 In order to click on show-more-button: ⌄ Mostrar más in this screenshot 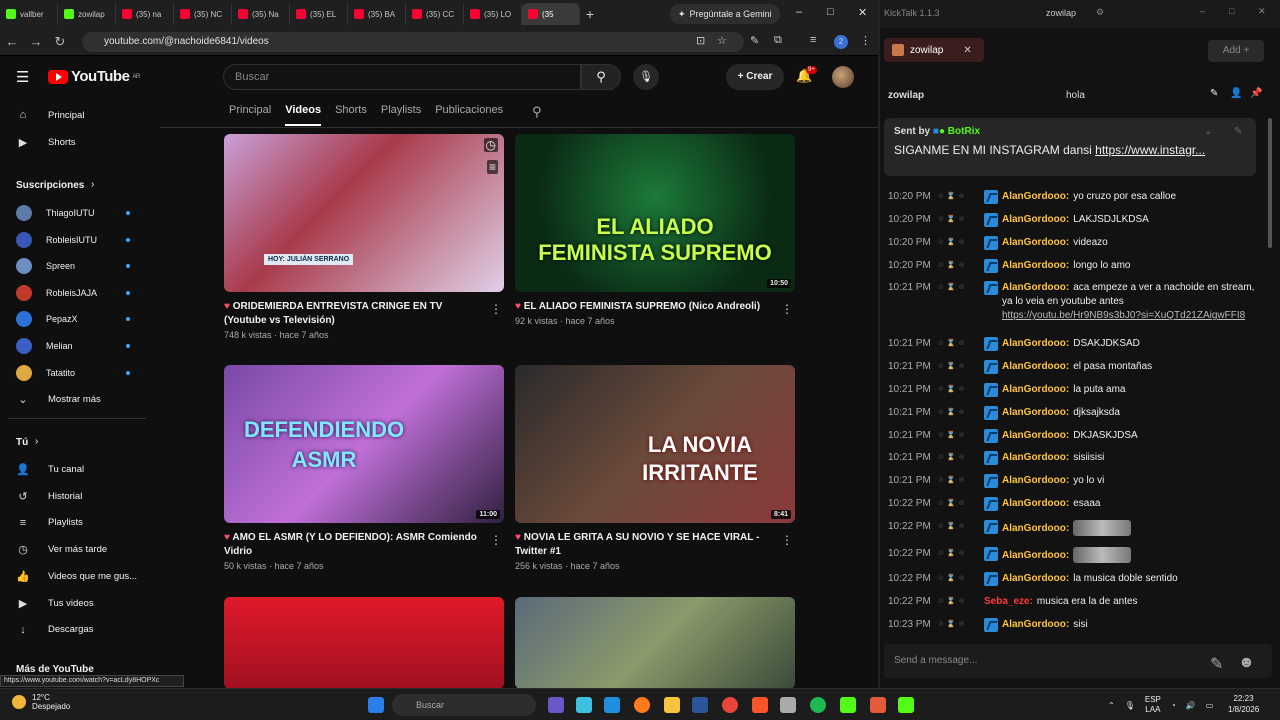, I will do `click(81, 399)`.